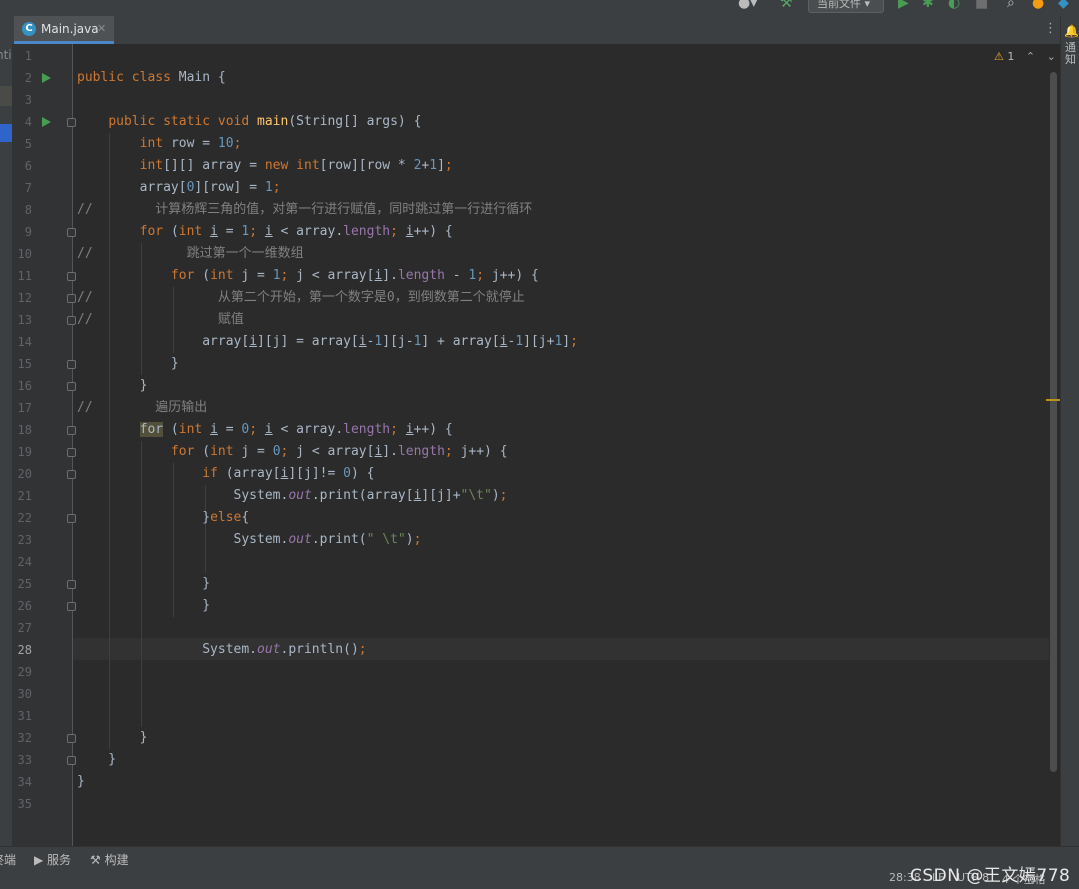 The width and height of the screenshot is (1079, 889). What do you see at coordinates (22, 342) in the screenshot?
I see `line-number: 14` at bounding box center [22, 342].